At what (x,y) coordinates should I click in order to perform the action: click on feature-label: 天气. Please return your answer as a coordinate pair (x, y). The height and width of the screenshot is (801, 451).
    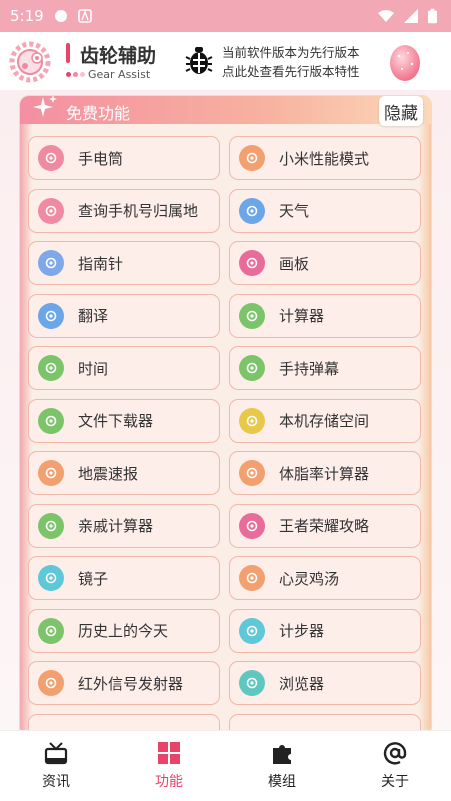
    Looking at the image, I should click on (294, 211).